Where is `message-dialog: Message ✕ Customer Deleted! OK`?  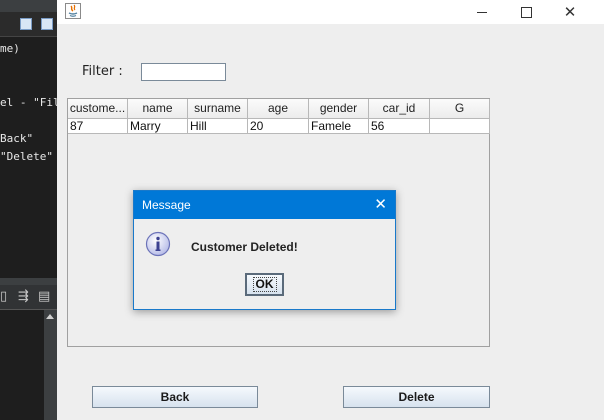
message-dialog: Message ✕ Customer Deleted! OK is located at coordinates (264, 250).